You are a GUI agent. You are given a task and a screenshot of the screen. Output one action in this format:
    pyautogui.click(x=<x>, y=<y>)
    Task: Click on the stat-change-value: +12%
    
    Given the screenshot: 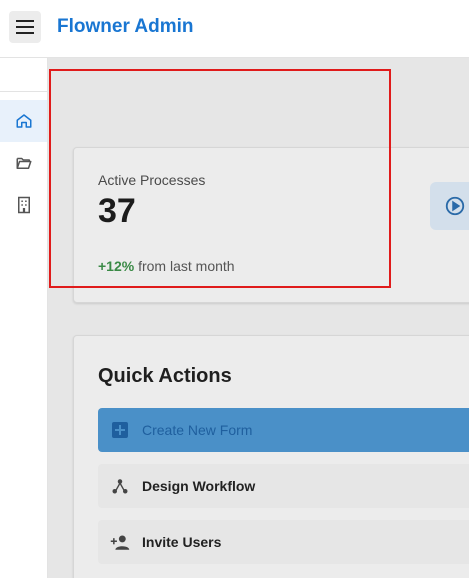 What is the action you would take?
    pyautogui.click(x=116, y=266)
    